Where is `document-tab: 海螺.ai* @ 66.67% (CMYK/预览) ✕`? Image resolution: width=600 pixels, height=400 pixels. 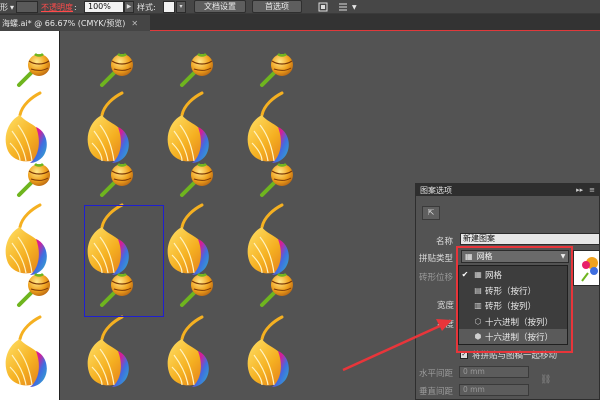 document-tab: 海螺.ai* @ 66.67% (CMYK/预览) ✕ is located at coordinates (75, 23).